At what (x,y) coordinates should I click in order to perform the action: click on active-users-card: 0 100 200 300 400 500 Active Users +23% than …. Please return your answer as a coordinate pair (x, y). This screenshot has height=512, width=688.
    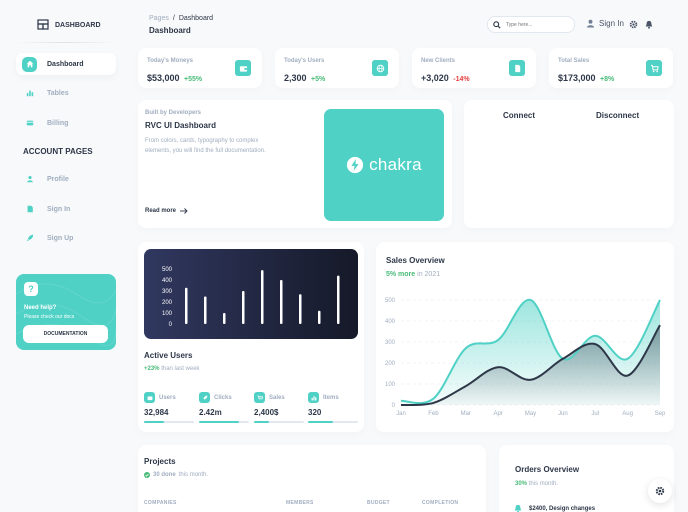
    Looking at the image, I should click on (251, 337).